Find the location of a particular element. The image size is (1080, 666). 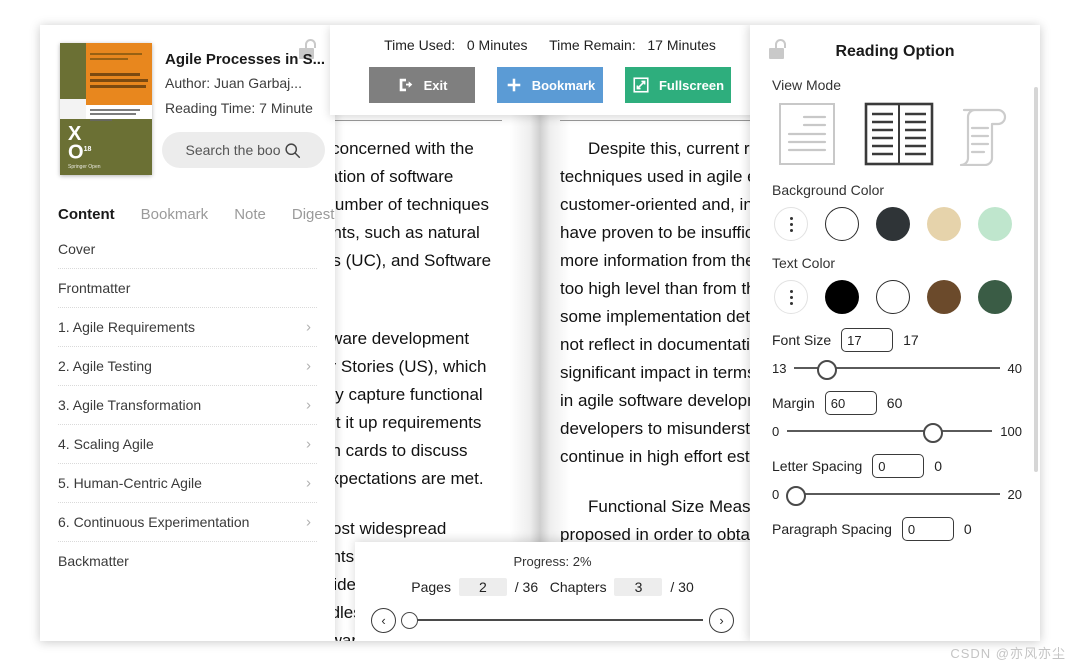

toc-item-human-centric-agile: 5. Human-Centric Agile › is located at coordinates (187, 483).